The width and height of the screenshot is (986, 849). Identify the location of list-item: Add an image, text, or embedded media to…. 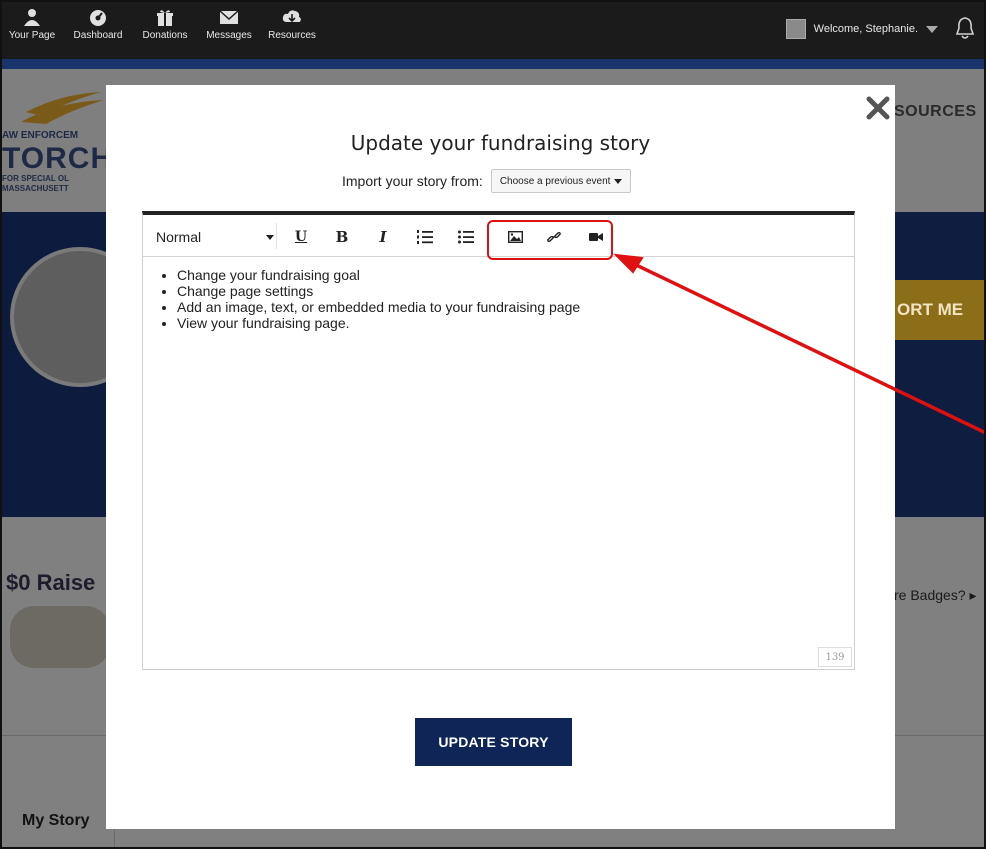
(507, 307).